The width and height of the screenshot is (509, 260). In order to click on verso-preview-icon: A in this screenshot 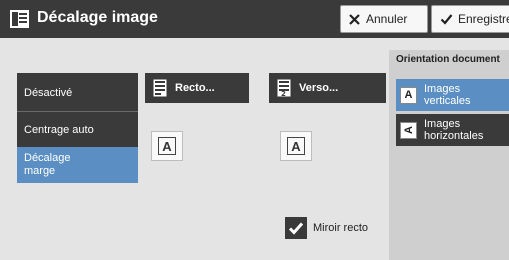, I will do `click(296, 146)`.